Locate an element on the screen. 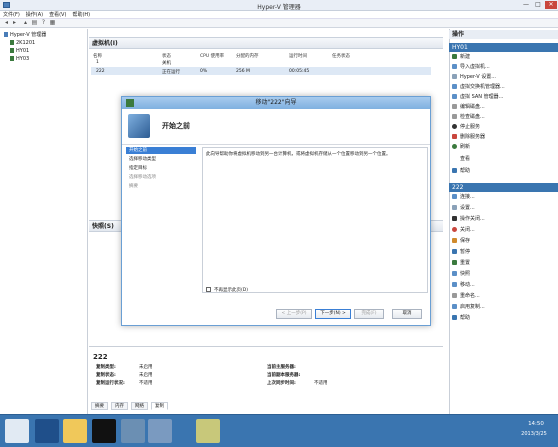  taskbar: 14:50 2013/3/25 is located at coordinates (279, 430).